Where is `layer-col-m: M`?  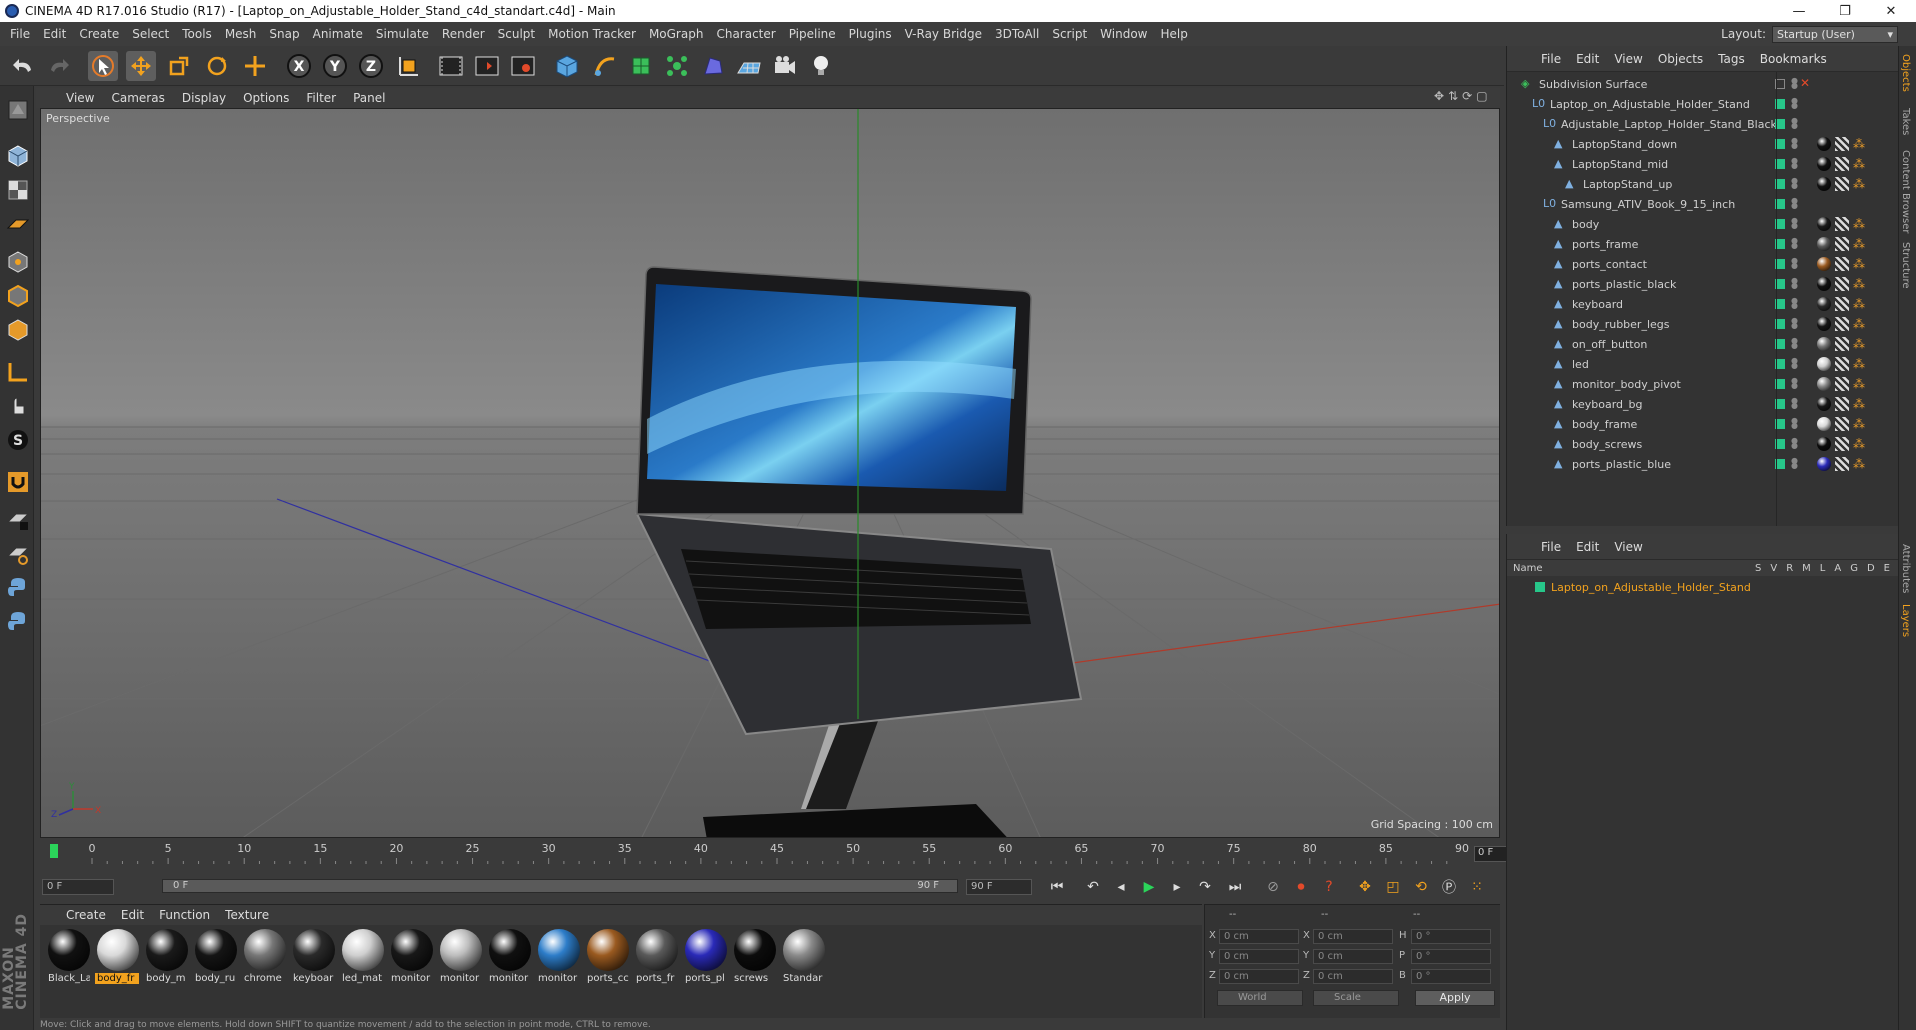
layer-col-m: M is located at coordinates (1806, 568).